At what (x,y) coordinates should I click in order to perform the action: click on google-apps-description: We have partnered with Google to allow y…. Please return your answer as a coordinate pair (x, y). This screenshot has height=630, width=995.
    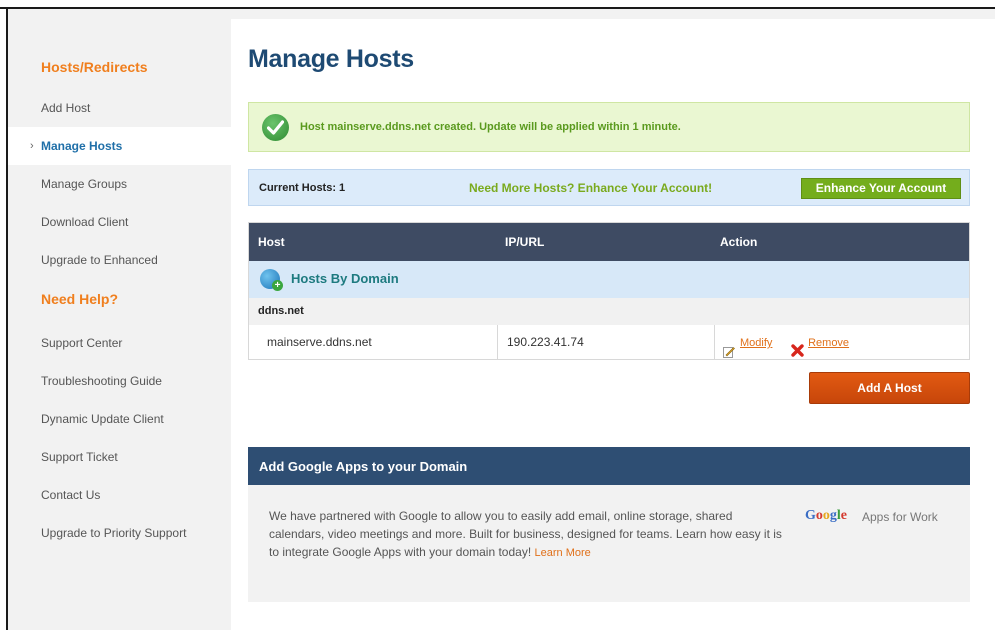
    Looking at the image, I should click on (529, 534).